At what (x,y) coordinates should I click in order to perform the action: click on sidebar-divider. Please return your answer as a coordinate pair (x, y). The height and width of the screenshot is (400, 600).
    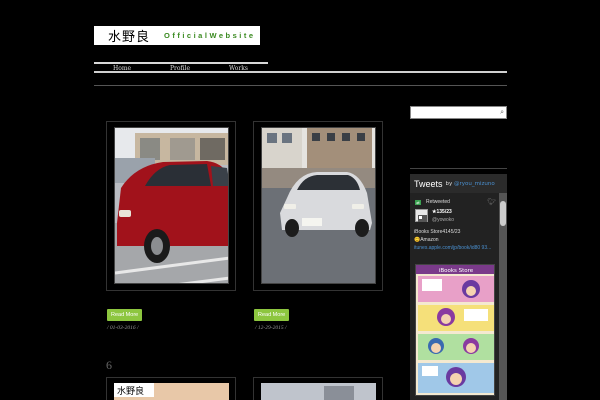
    Looking at the image, I should click on (458, 168).